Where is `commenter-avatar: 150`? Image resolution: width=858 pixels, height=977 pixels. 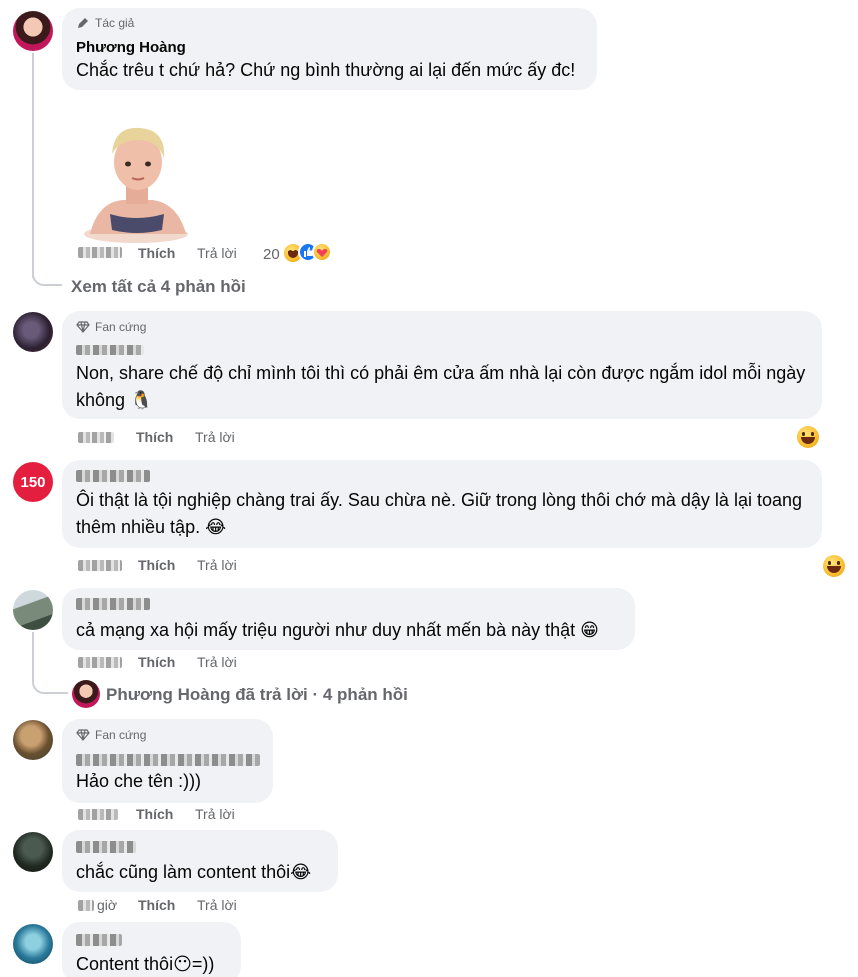
commenter-avatar: 150 is located at coordinates (33, 482).